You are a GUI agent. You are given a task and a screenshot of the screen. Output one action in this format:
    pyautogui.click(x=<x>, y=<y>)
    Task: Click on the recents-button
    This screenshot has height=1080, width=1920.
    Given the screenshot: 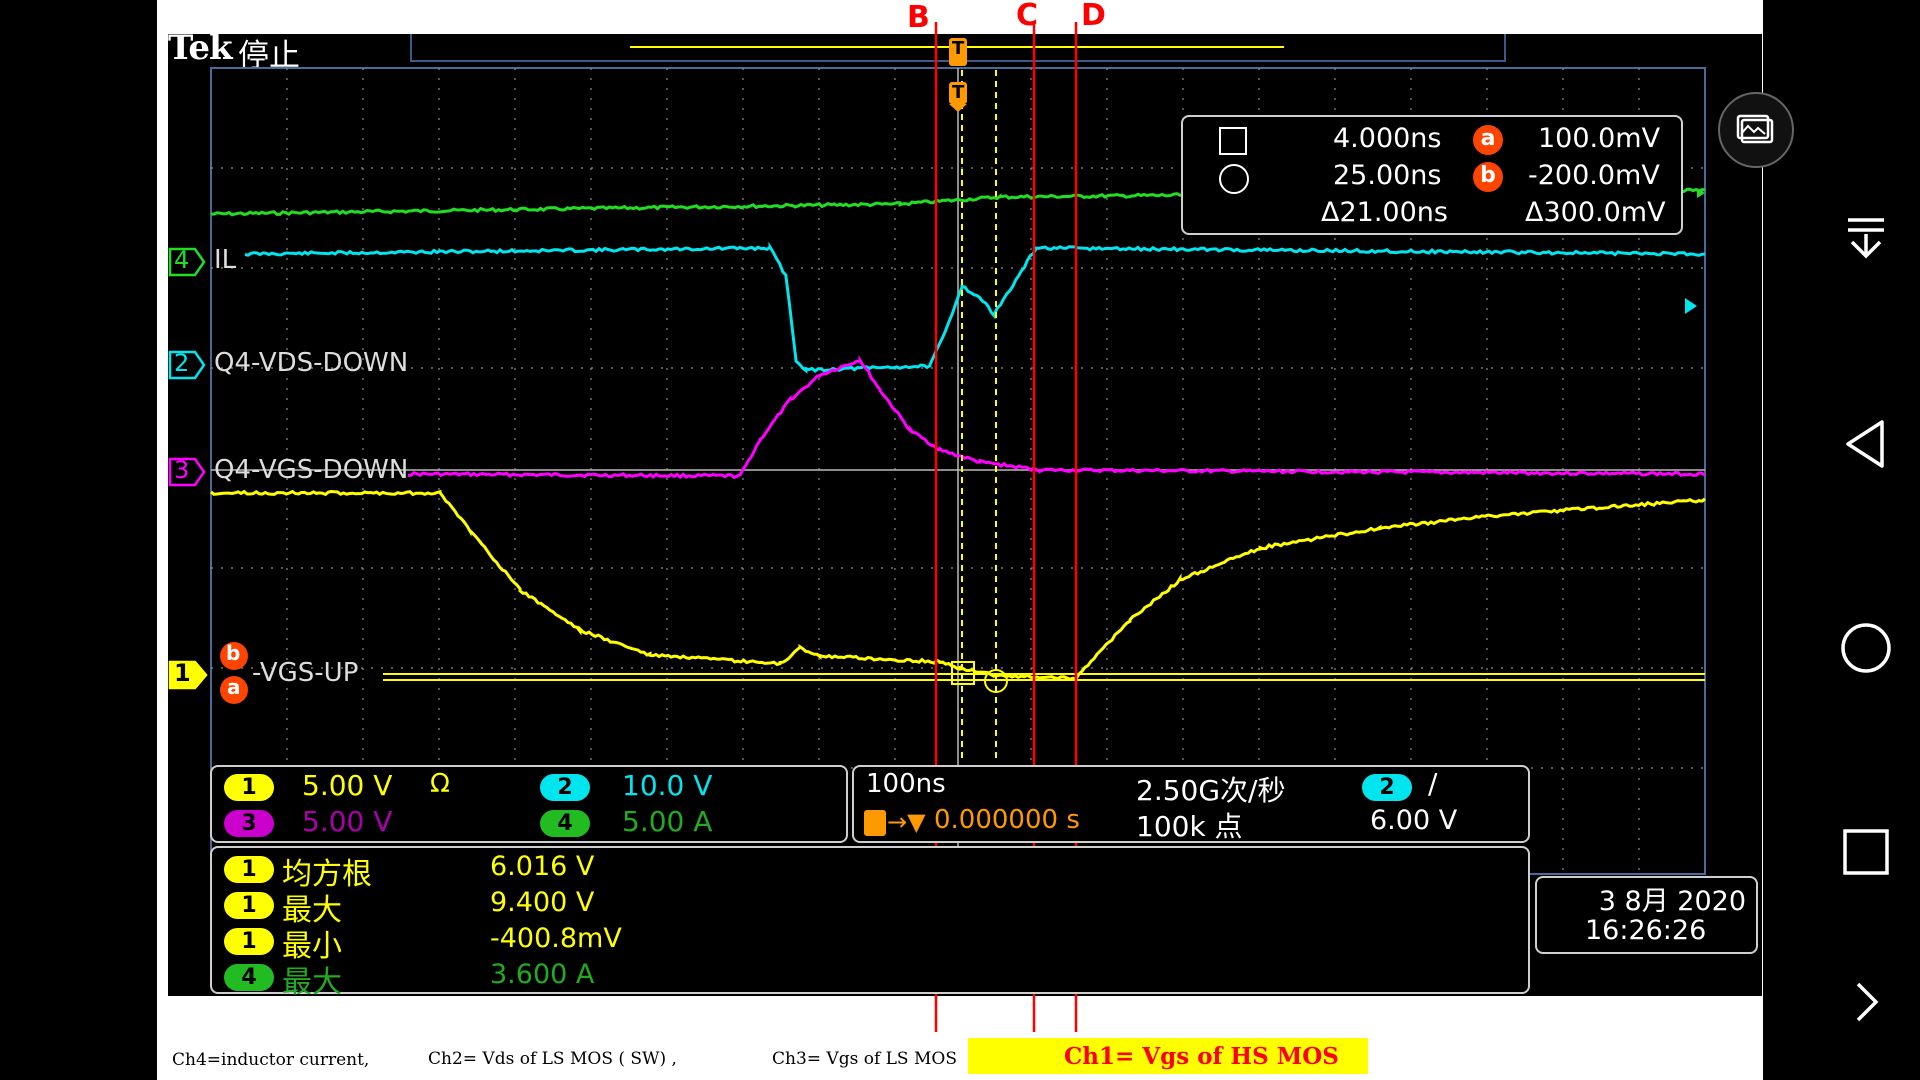 What is the action you would take?
    pyautogui.click(x=1866, y=852)
    